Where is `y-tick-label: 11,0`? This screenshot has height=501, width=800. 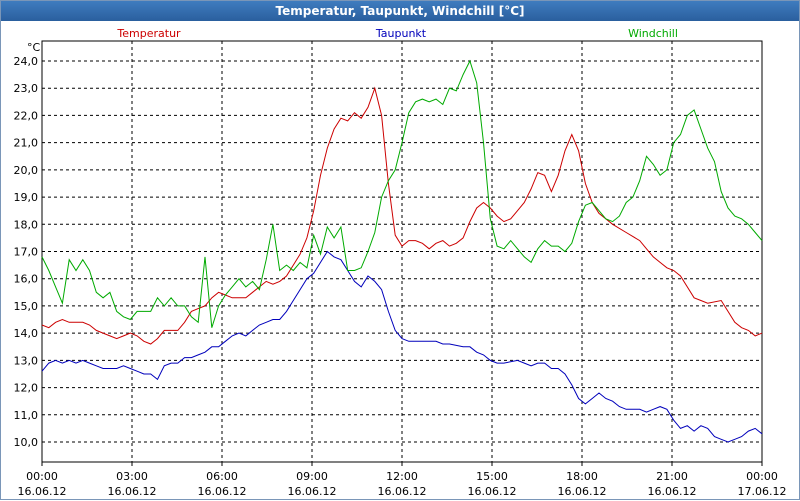
y-tick-label: 11,0 is located at coordinates (26, 415).